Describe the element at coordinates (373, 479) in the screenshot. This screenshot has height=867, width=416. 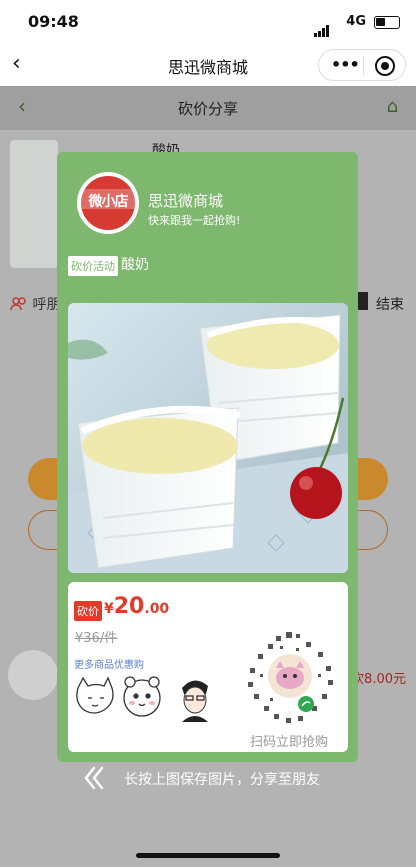
I see `background-primary-button-right` at that location.